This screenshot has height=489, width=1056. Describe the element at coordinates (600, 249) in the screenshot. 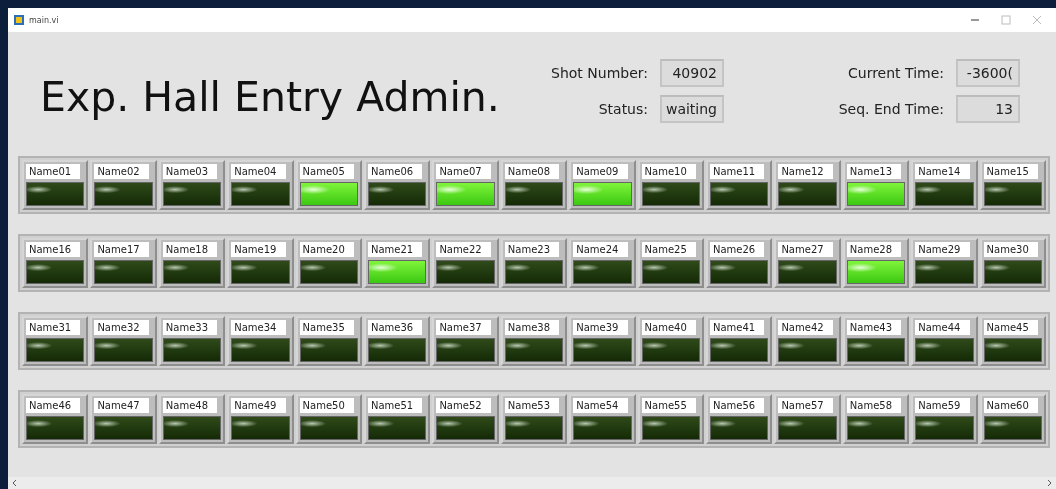

I see `indicator-name: Name24` at that location.